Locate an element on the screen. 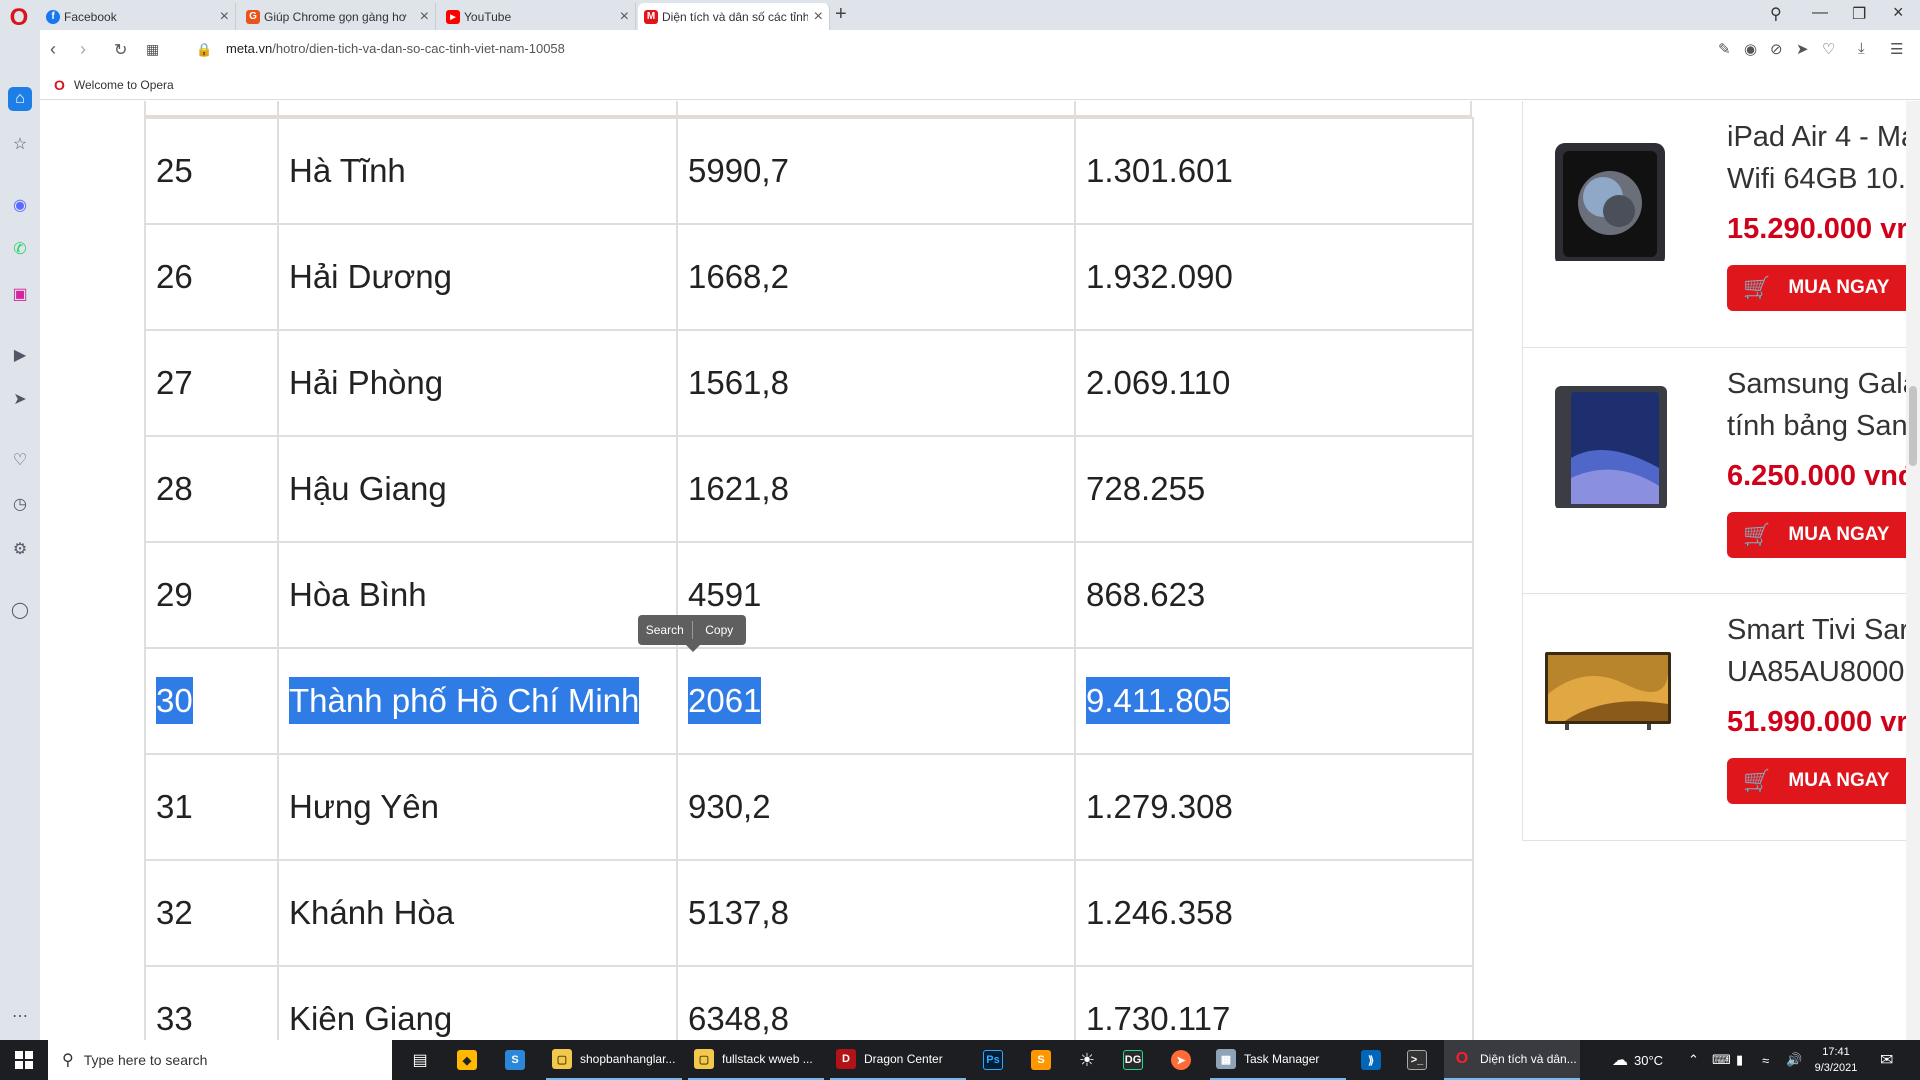  camera-icon: ◉ is located at coordinates (1750, 49).